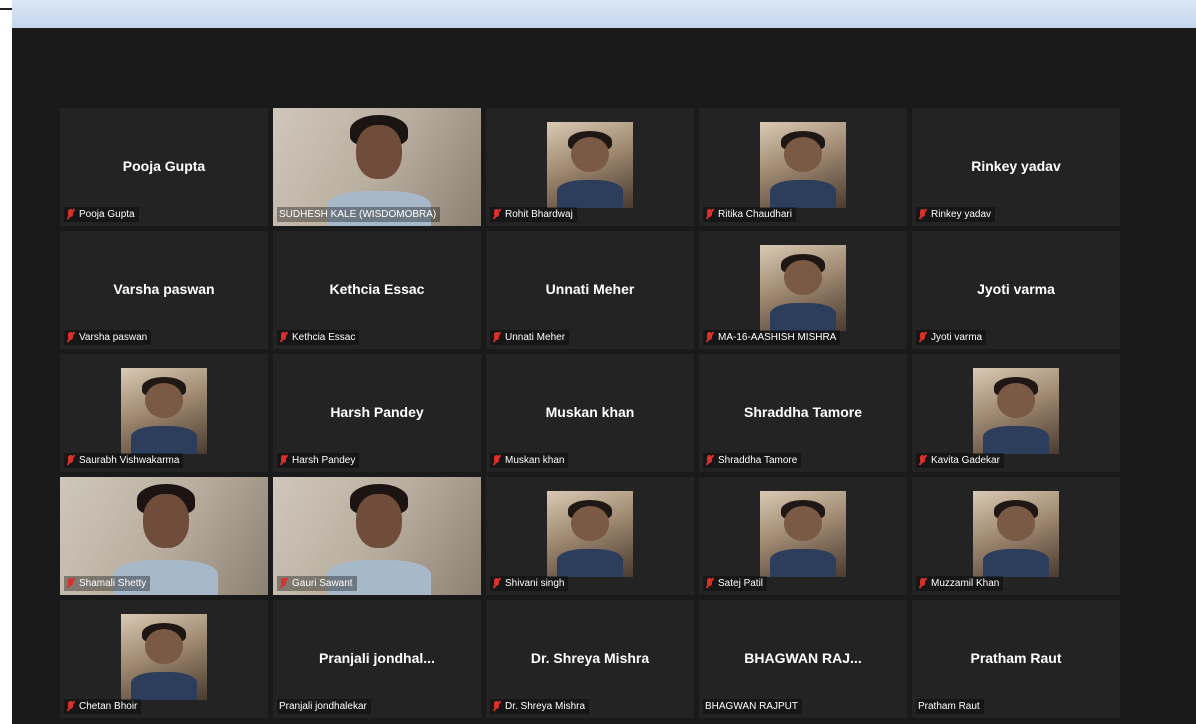 The height and width of the screenshot is (724, 1196). What do you see at coordinates (323, 706) in the screenshot?
I see `participant-label-text: Pranjali jondhalekar` at bounding box center [323, 706].